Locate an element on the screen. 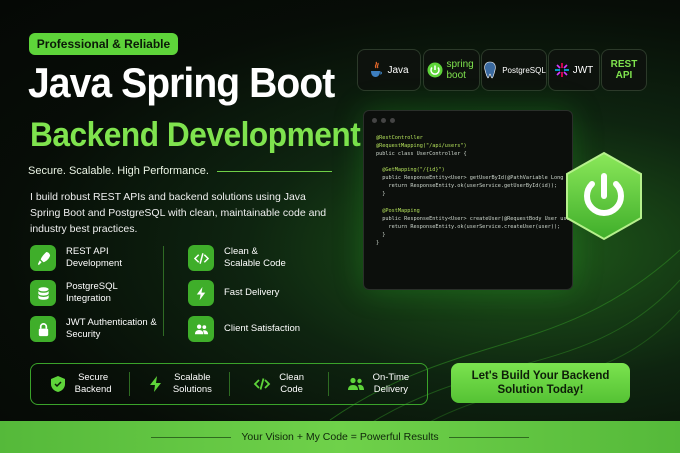 The image size is (680, 453). feature-postgresql: PostgreSQL Integration is located at coordinates (81, 293).